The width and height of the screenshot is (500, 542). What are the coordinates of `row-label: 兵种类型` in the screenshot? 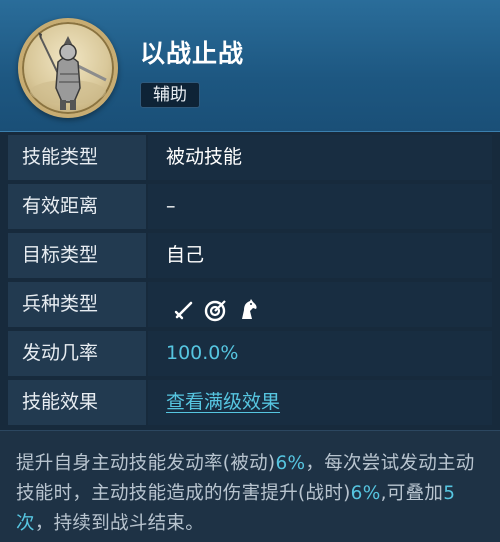 It's located at (77, 304).